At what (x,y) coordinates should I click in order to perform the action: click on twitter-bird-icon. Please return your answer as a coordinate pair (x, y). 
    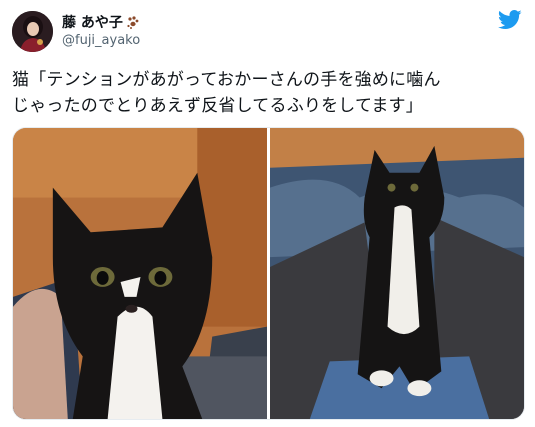
    Looking at the image, I should click on (509, 20).